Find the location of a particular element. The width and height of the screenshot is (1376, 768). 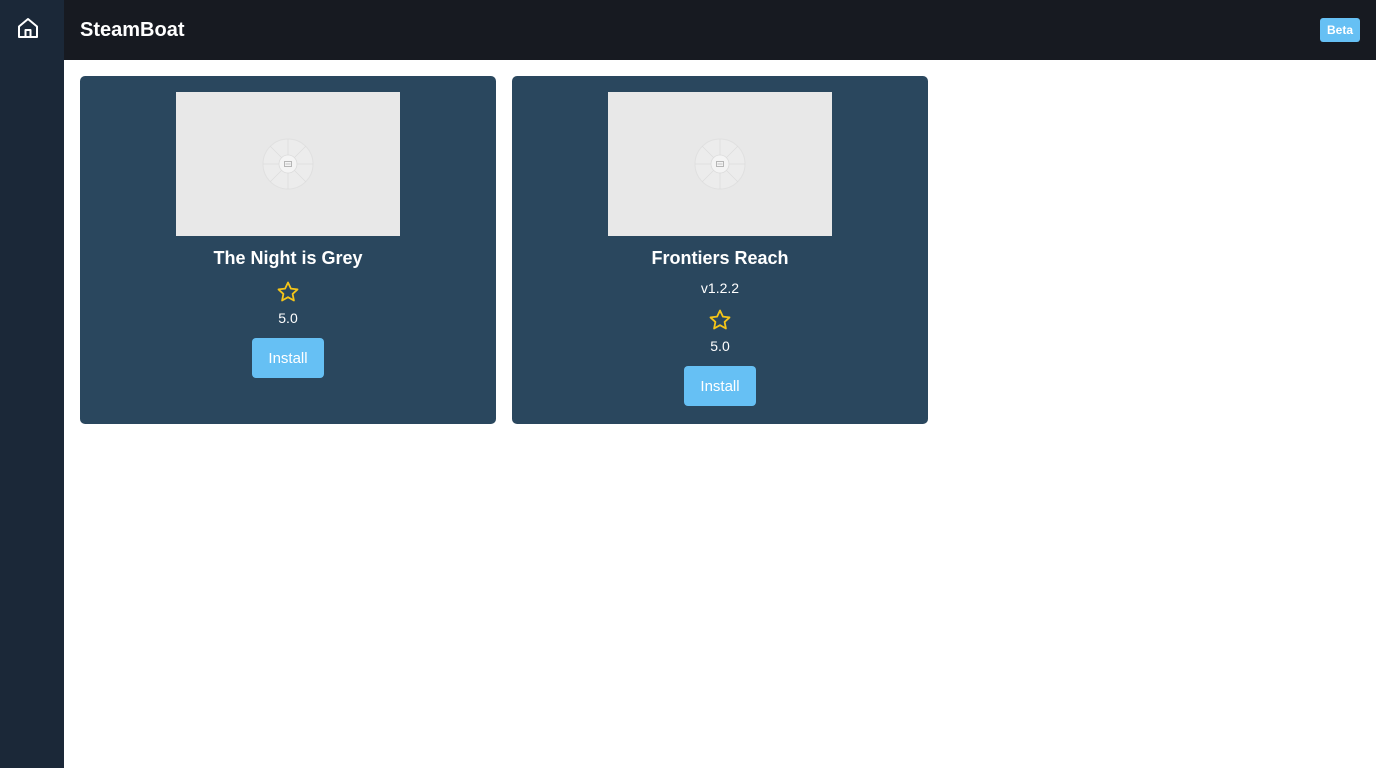

top-header: SteamBoat Beta is located at coordinates (720, 30).